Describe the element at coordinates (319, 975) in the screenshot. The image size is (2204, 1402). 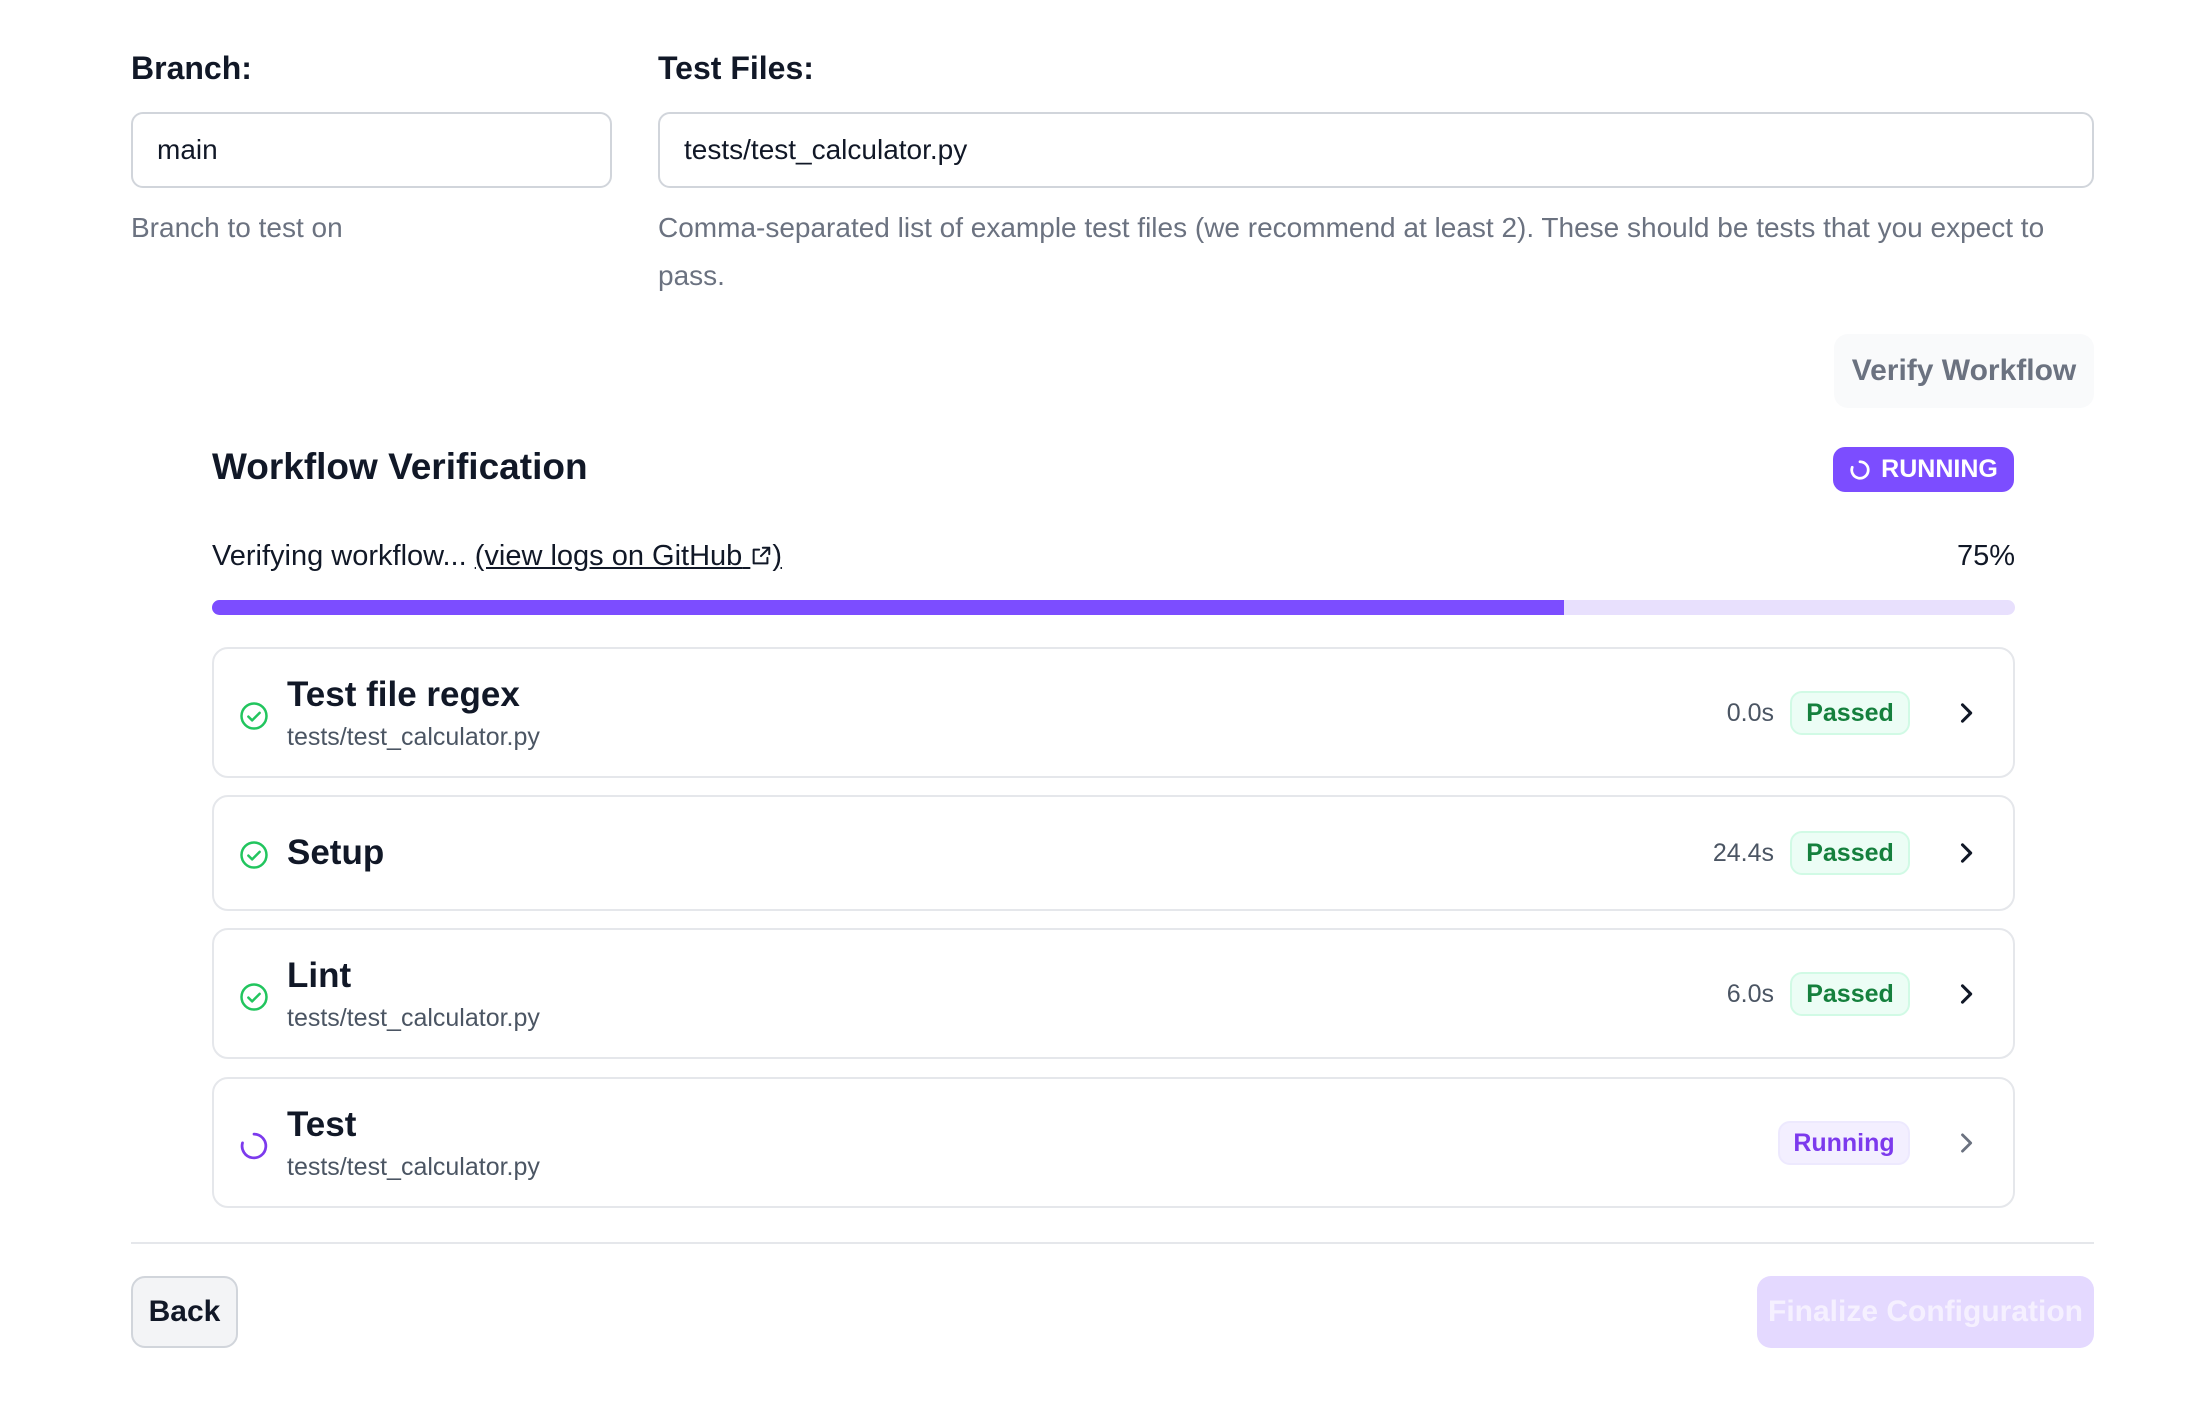
I see `step-name: Lint` at that location.